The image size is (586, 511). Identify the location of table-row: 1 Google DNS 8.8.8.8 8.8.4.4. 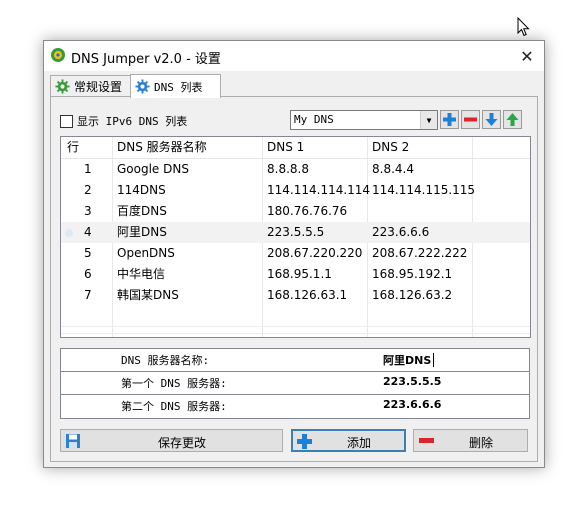
(295, 169).